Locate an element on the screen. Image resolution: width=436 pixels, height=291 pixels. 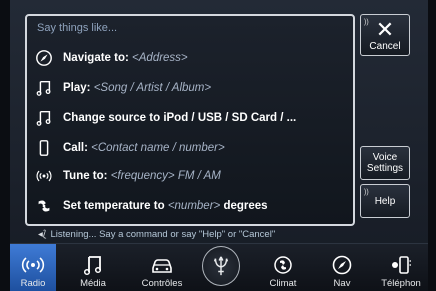
help-label: Help is located at coordinates (385, 201).